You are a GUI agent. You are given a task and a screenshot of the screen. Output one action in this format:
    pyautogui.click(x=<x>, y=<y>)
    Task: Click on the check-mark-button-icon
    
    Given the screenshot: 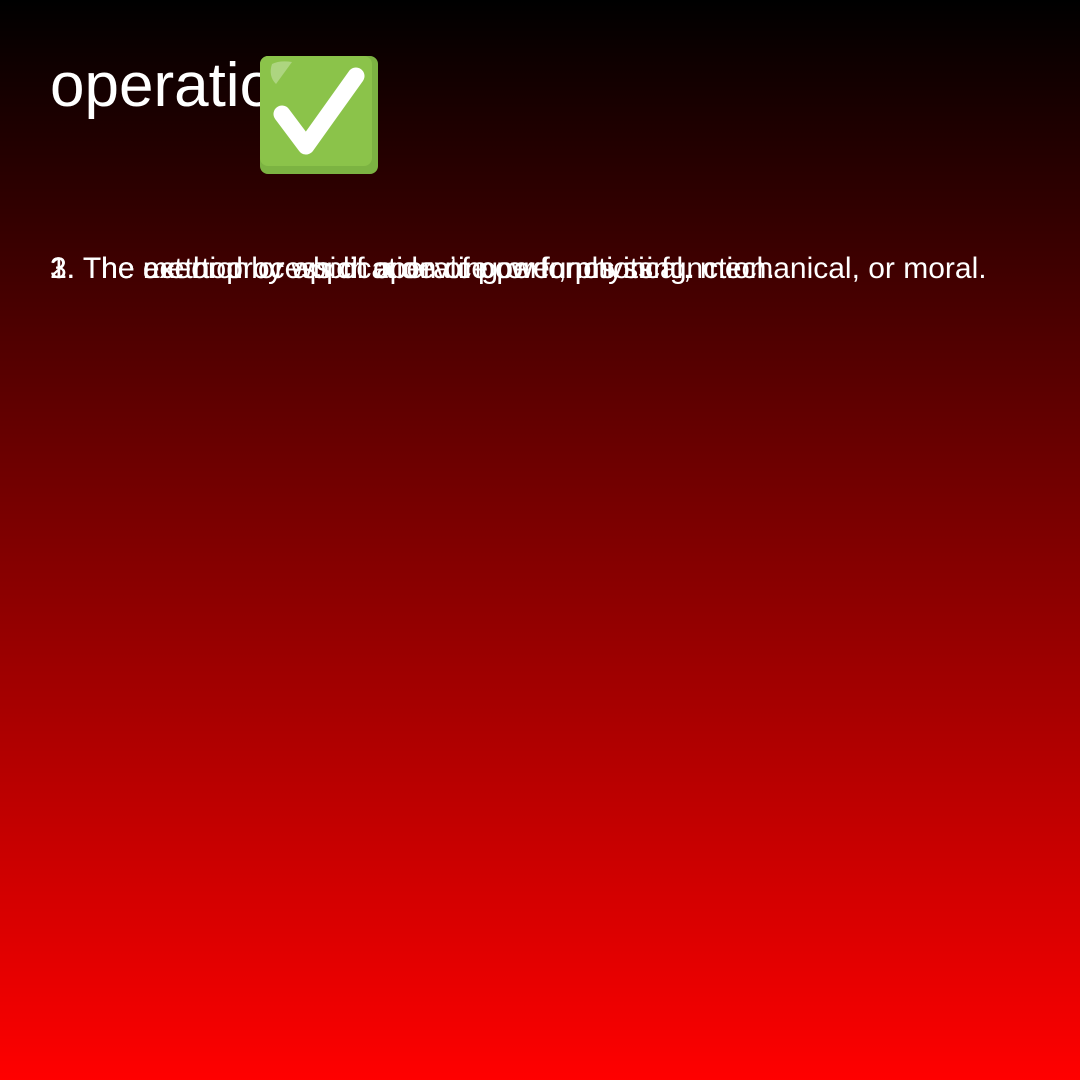 What is the action you would take?
    pyautogui.click(x=319, y=115)
    